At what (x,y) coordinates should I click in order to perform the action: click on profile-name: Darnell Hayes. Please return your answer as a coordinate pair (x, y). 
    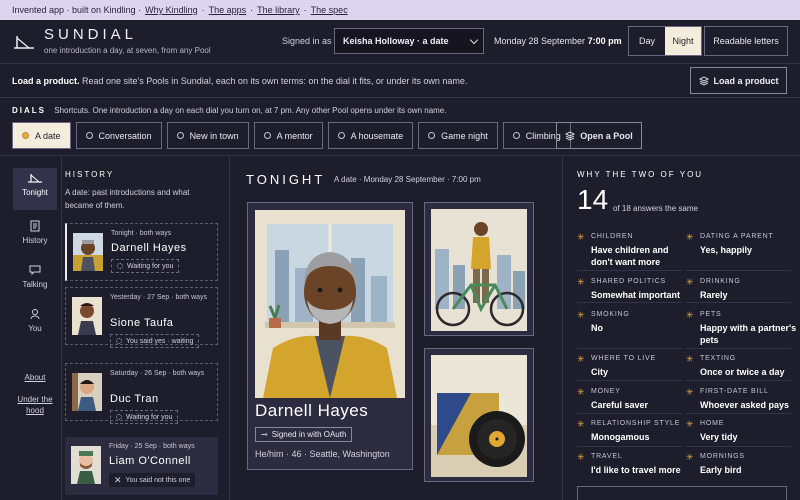
    Looking at the image, I should click on (312, 410).